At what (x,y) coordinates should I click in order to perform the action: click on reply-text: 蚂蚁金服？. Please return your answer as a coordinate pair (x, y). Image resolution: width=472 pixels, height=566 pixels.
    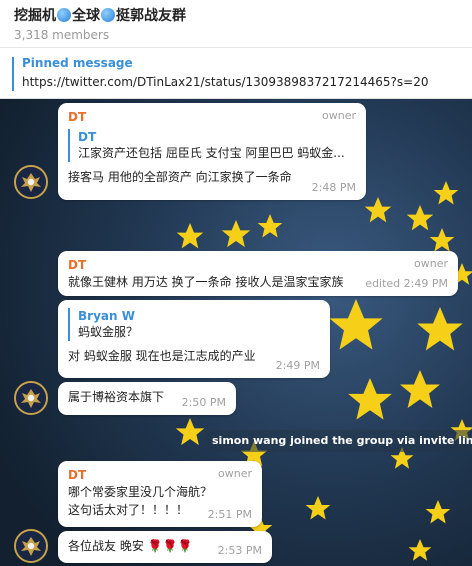
    Looking at the image, I should click on (108, 332).